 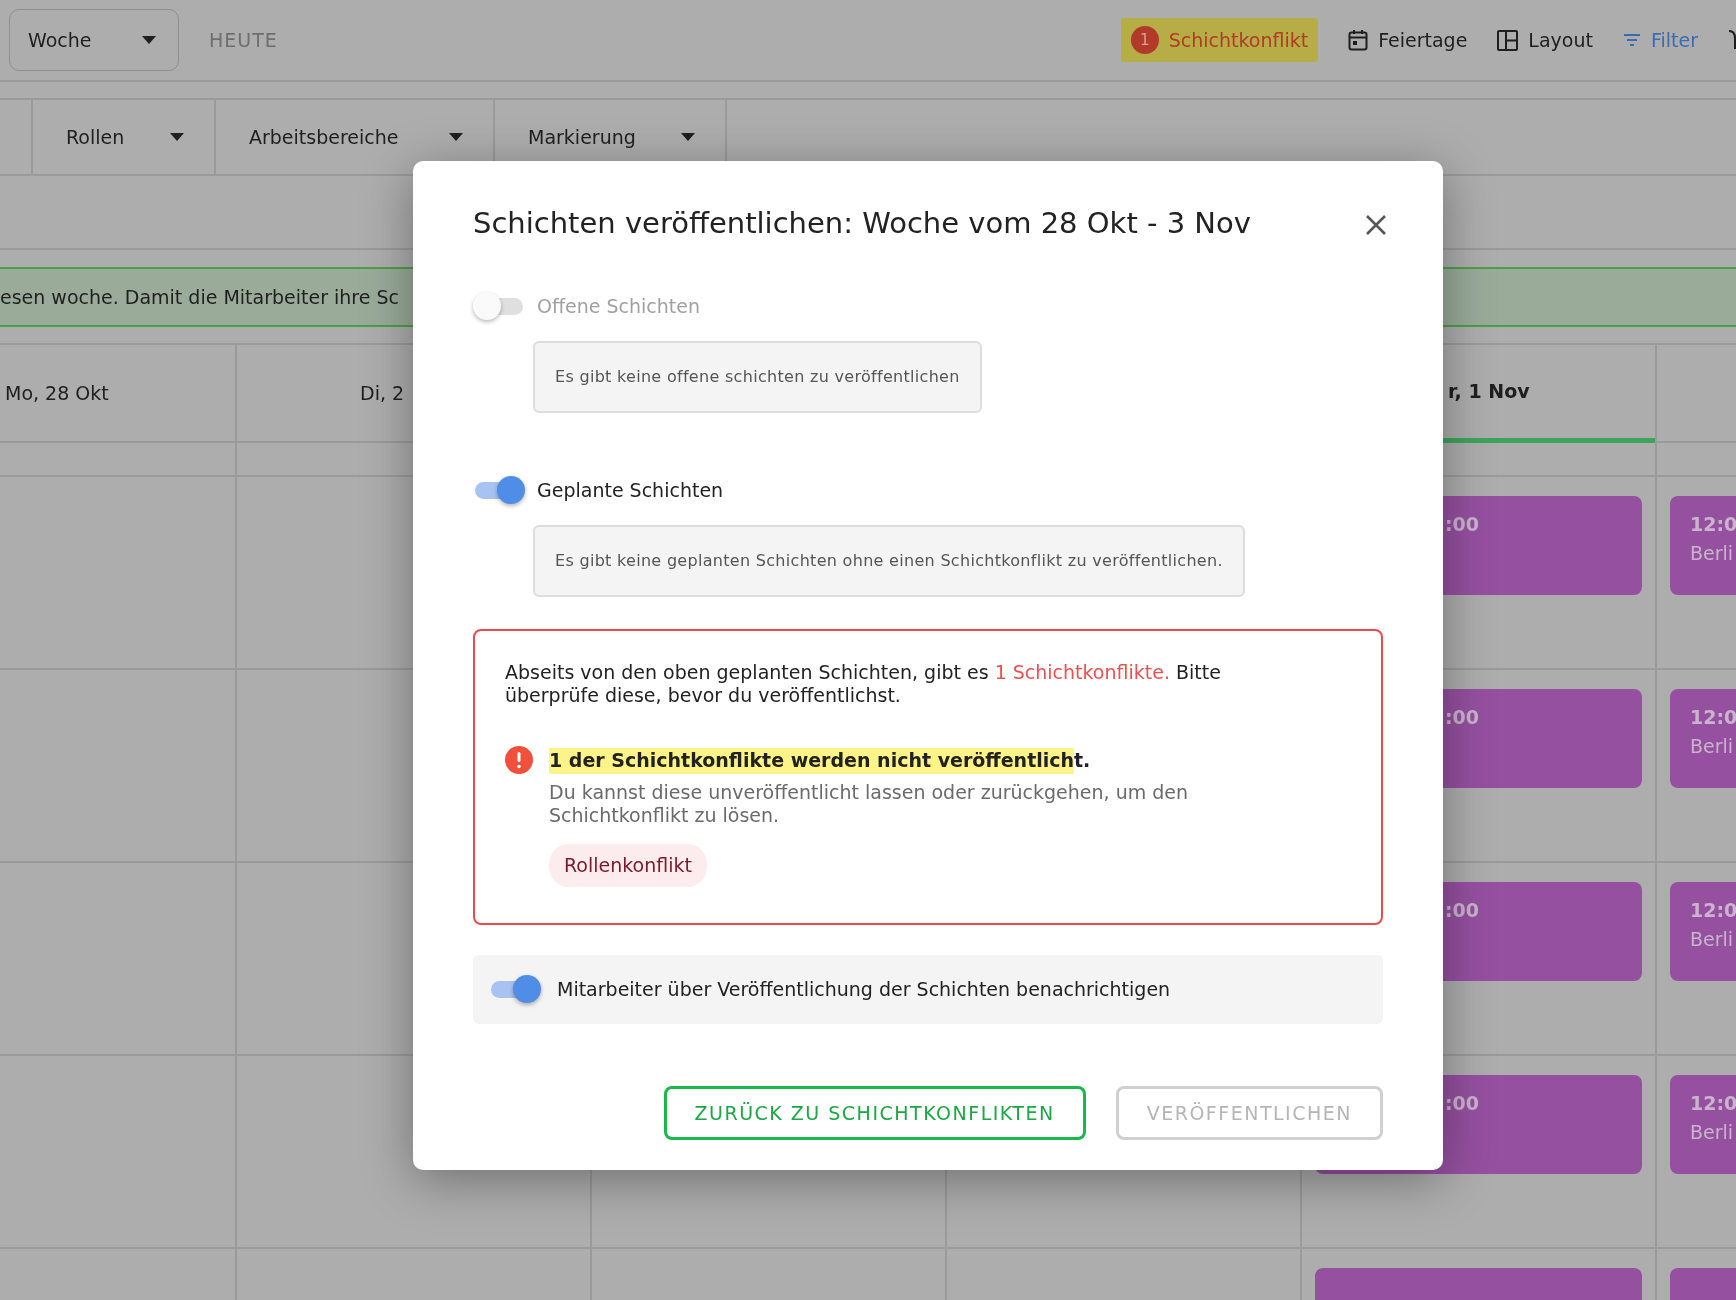 What do you see at coordinates (1660, 40) in the screenshot?
I see `filter-button: Filter` at bounding box center [1660, 40].